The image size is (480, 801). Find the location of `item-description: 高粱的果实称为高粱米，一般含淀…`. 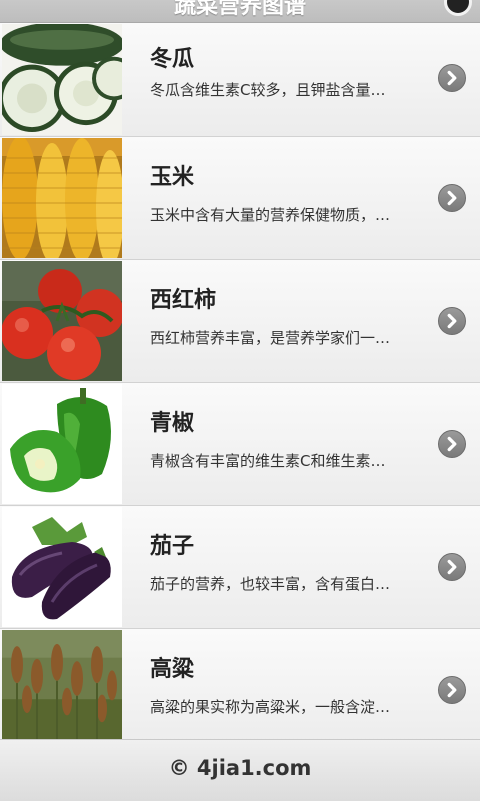

item-description: 高粱的果实称为高粱米，一般含淀… is located at coordinates (270, 707).